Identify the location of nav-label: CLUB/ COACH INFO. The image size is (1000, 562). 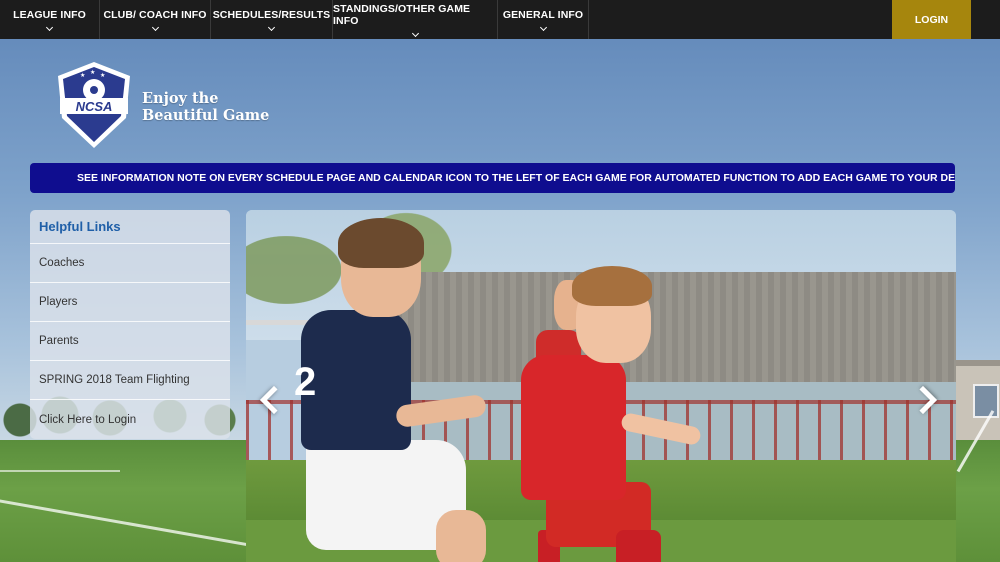
(155, 15).